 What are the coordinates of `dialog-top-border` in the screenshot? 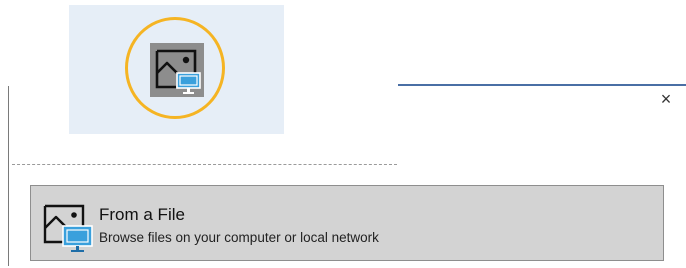 It's located at (542, 85).